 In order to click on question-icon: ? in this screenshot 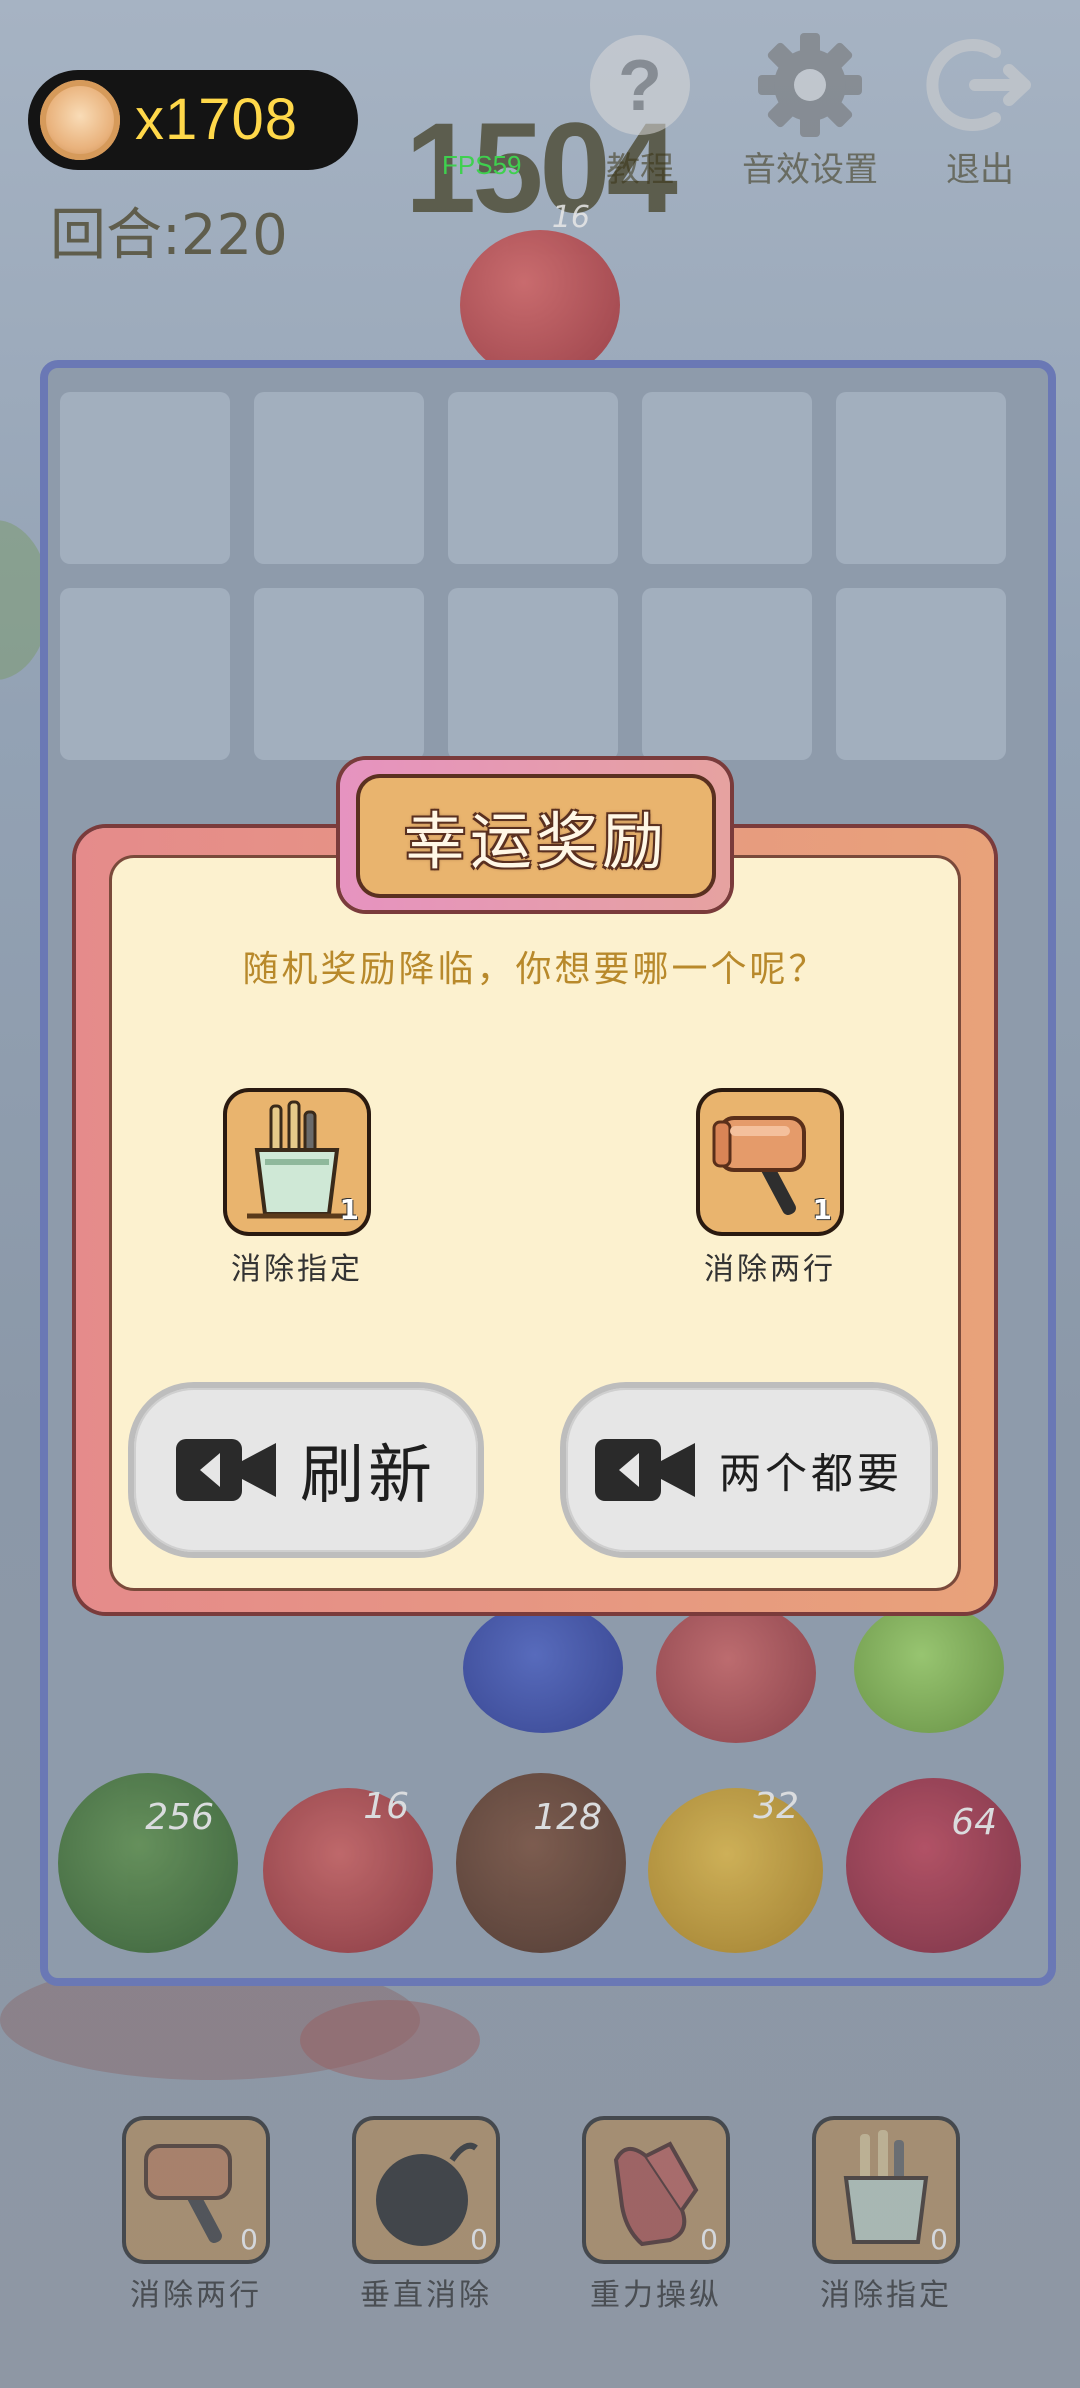, I will do `click(640, 85)`.